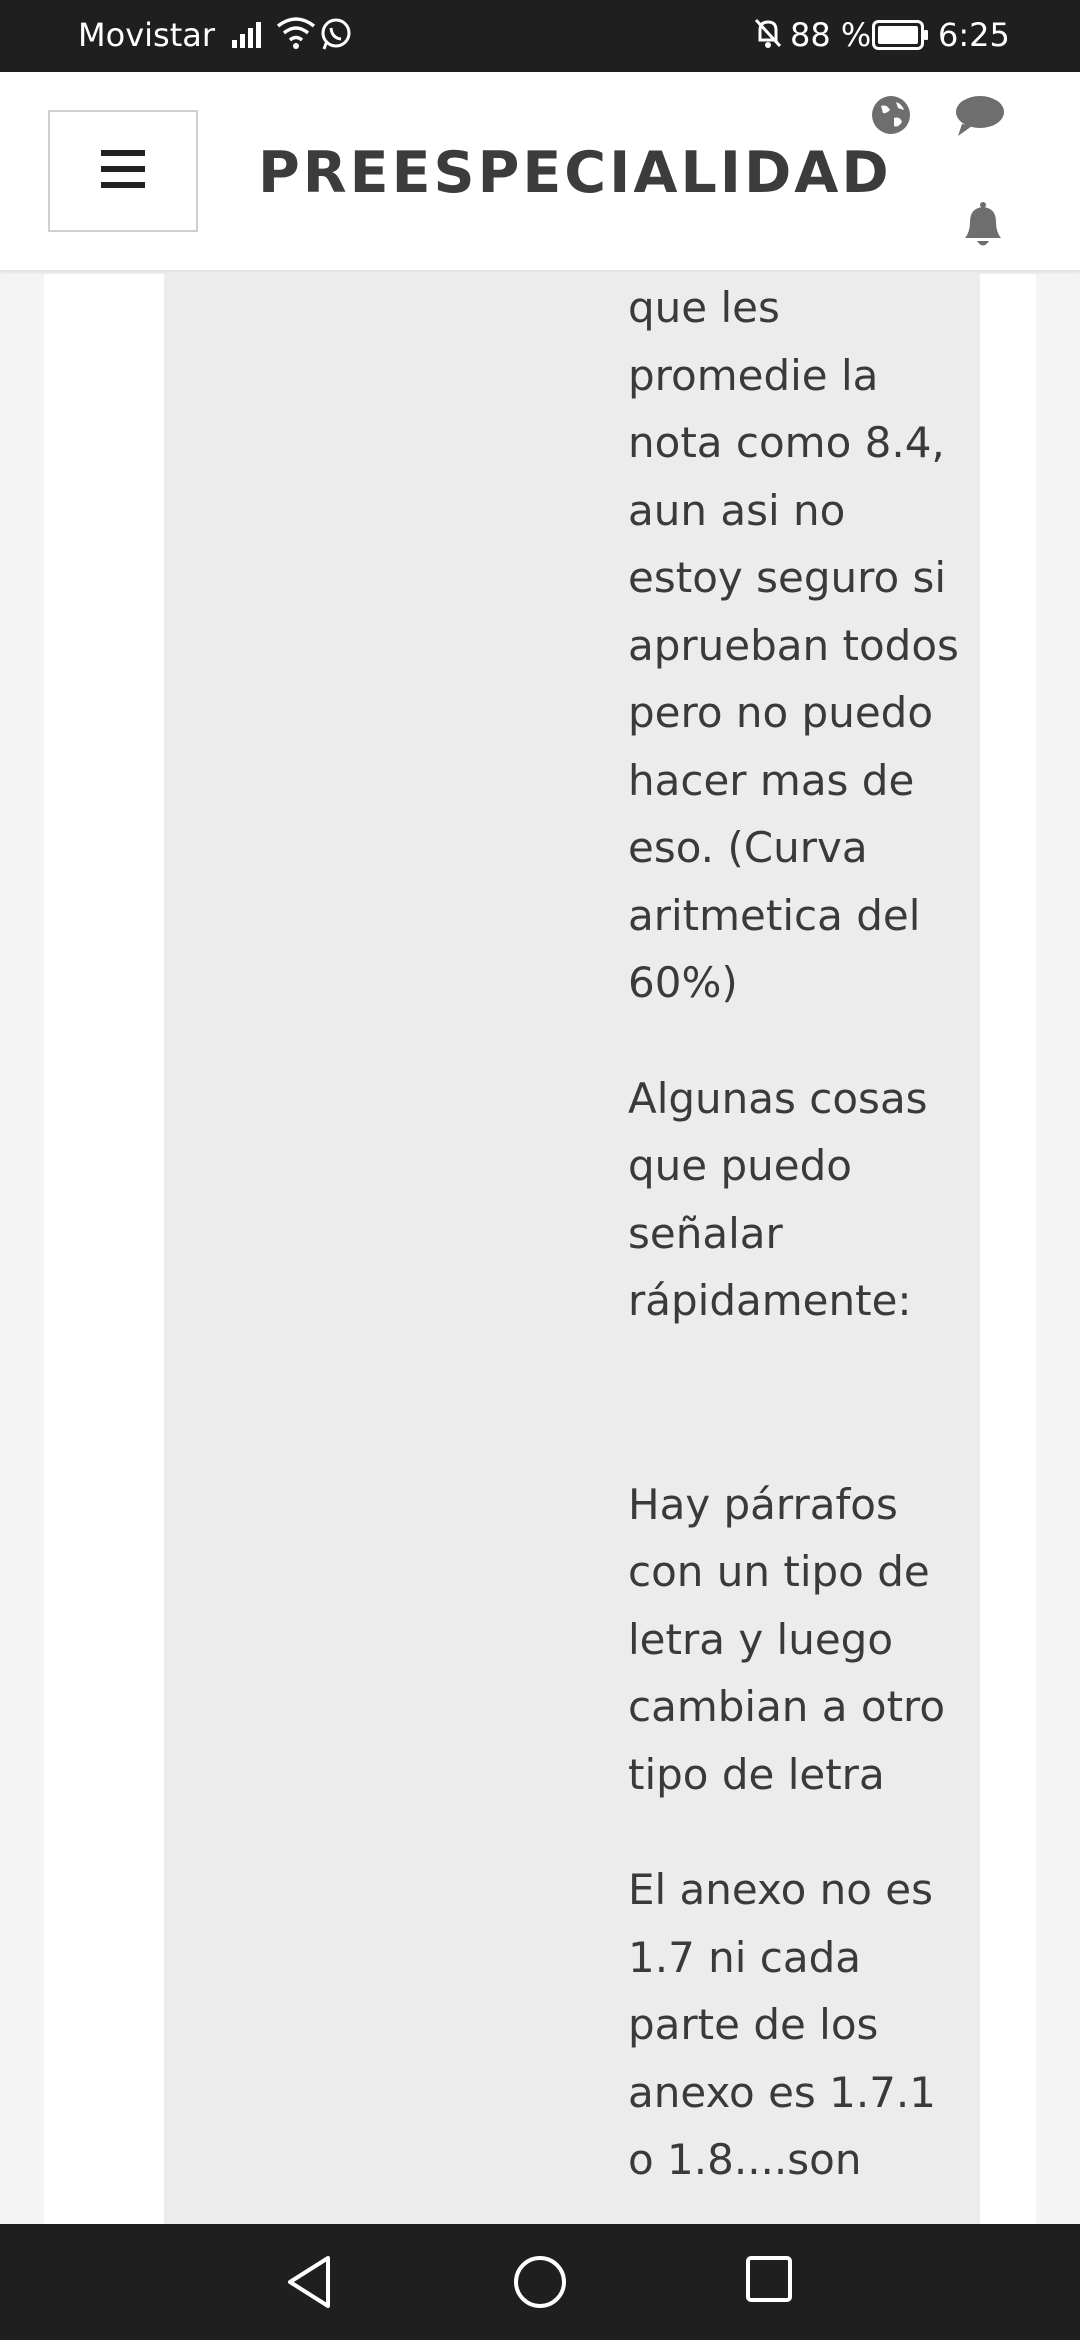 Image resolution: width=1080 pixels, height=2340 pixels. I want to click on navigation-bar, so click(540, 2282).